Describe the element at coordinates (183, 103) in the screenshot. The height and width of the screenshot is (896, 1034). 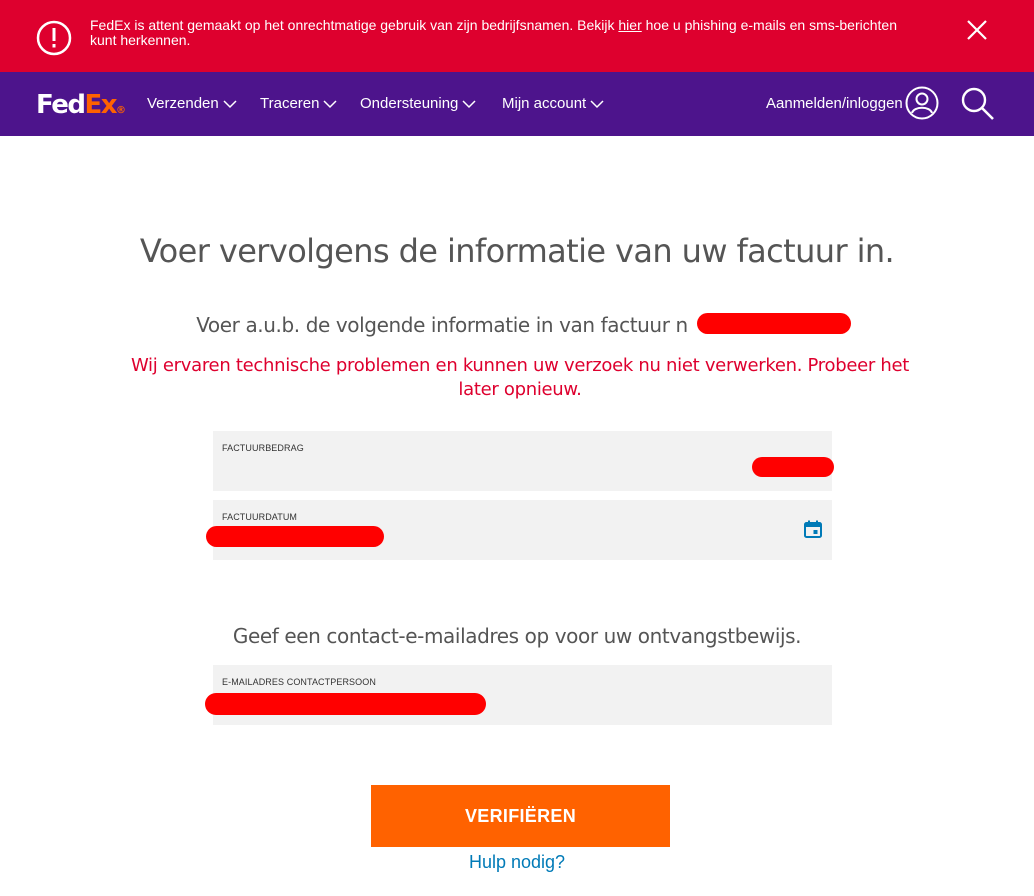
I see `nav-item-label: Verzenden` at that location.